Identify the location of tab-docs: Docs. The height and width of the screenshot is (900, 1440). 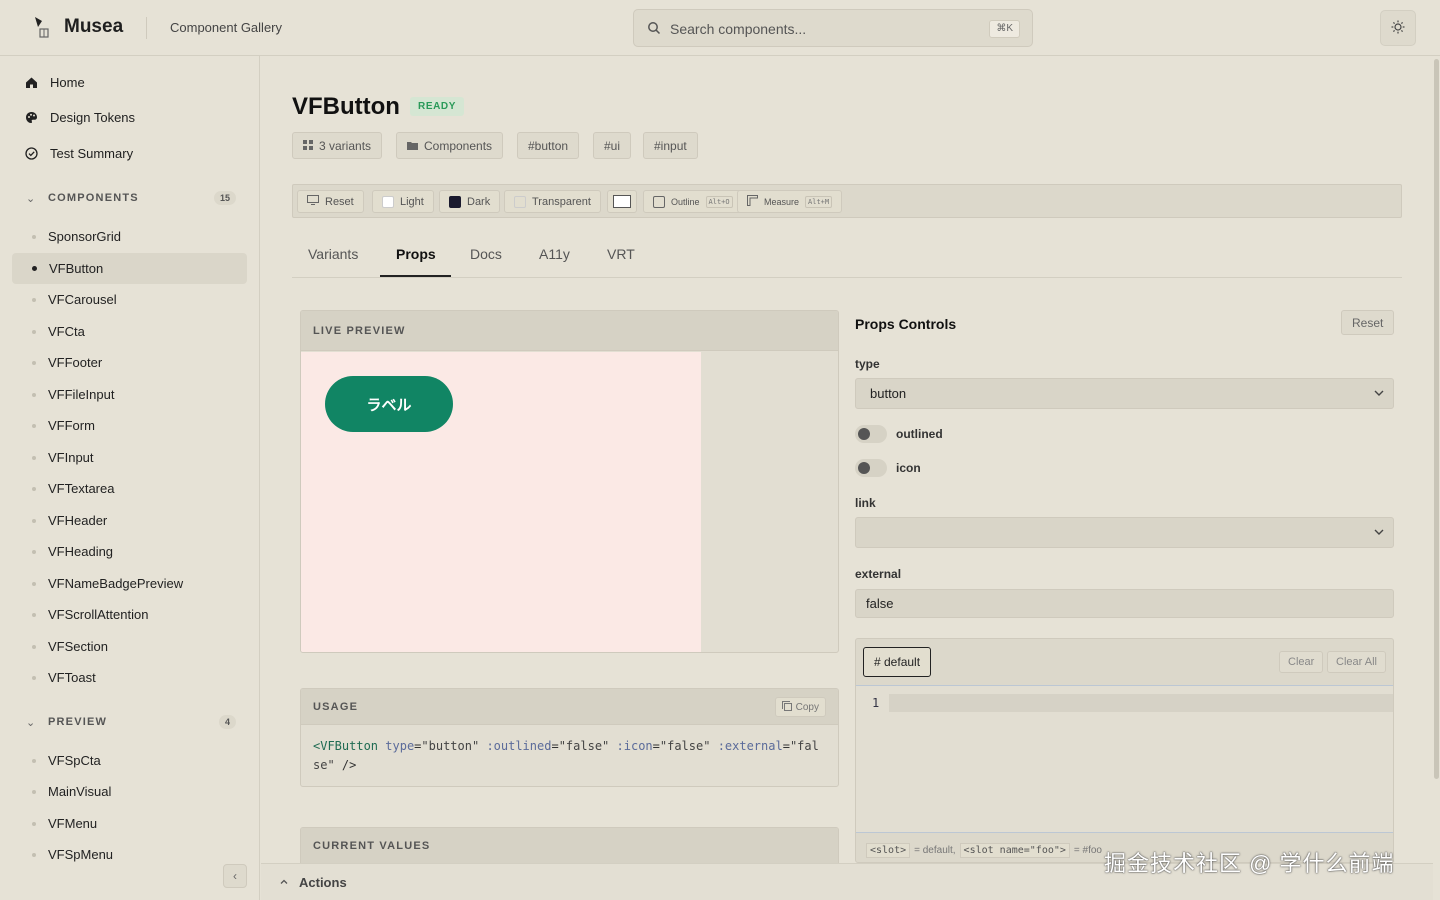
(486, 254).